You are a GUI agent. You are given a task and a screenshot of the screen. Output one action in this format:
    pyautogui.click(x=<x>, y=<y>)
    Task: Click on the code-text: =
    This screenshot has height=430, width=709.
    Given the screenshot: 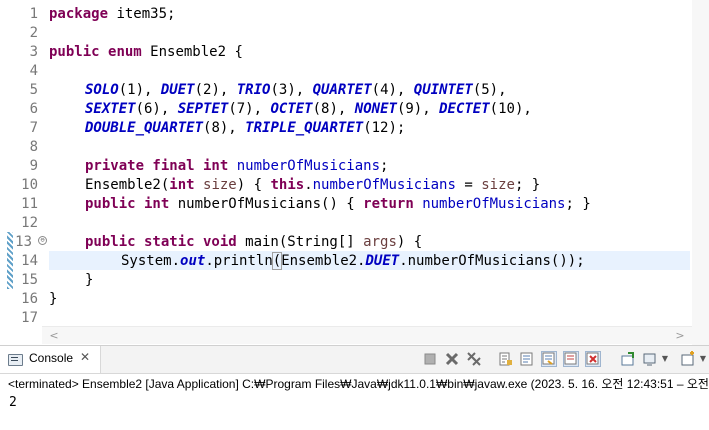 What is the action you would take?
    pyautogui.click(x=468, y=185)
    